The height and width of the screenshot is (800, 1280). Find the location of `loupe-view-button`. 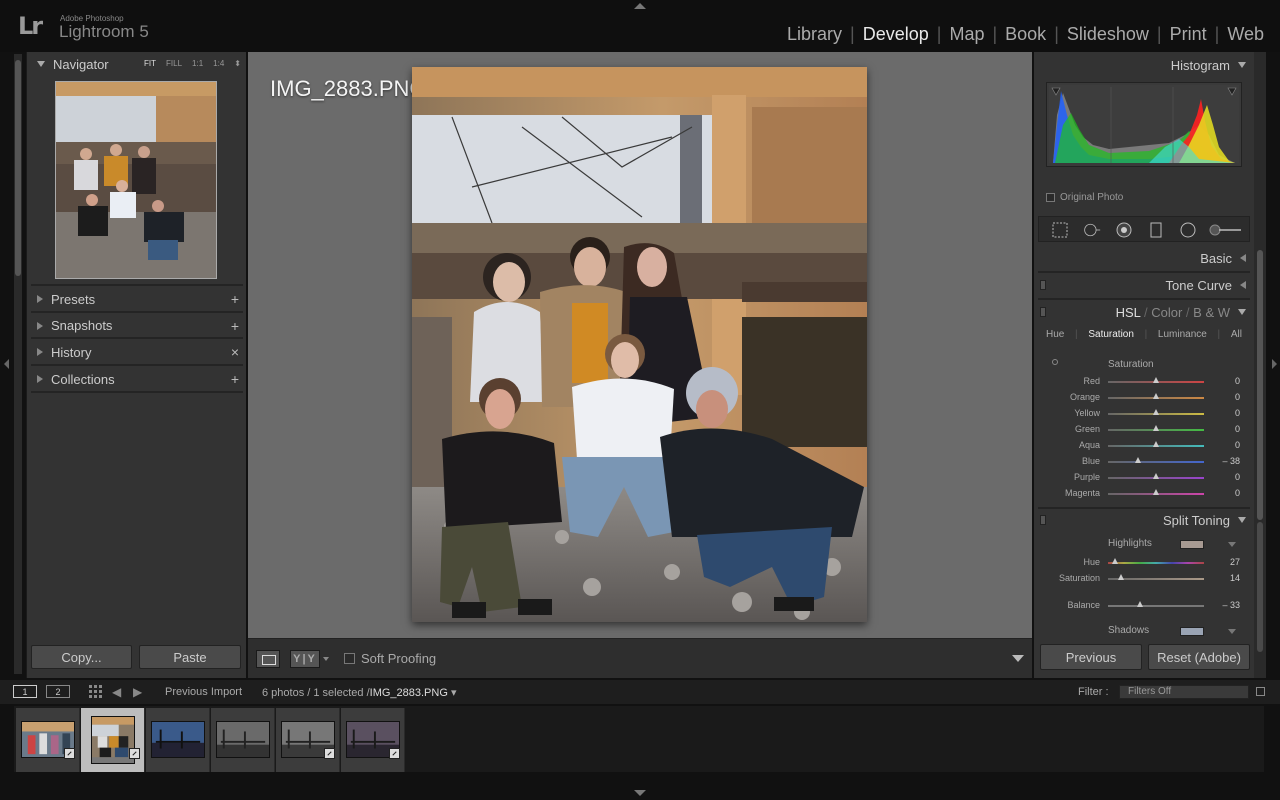

loupe-view-button is located at coordinates (268, 659).